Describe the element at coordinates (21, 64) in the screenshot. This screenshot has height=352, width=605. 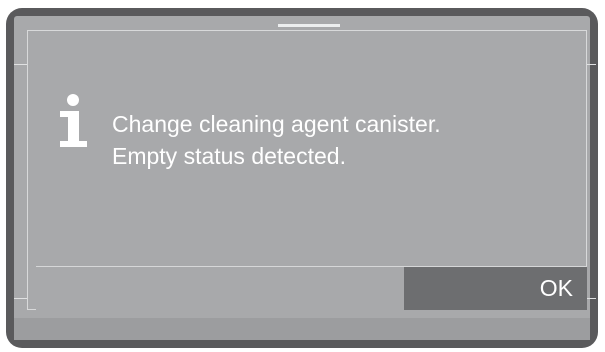
I see `left-tick-upper` at that location.